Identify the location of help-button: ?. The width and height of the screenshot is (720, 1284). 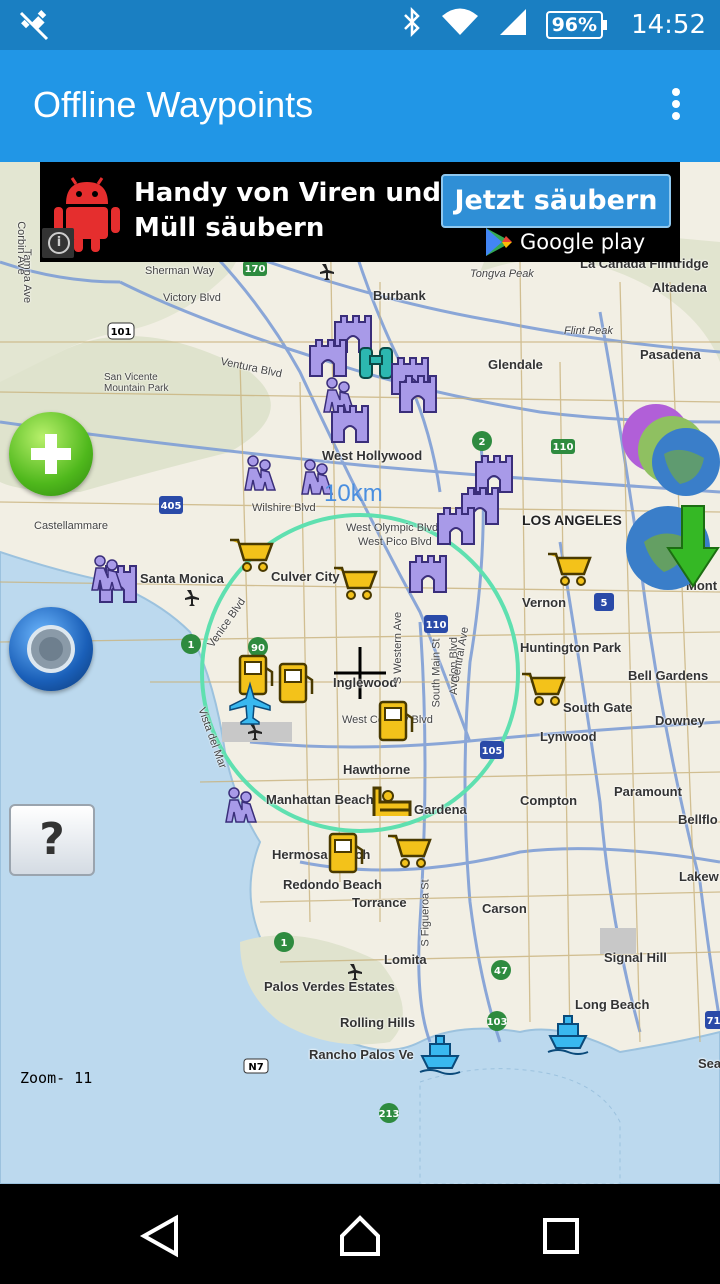
(52, 840).